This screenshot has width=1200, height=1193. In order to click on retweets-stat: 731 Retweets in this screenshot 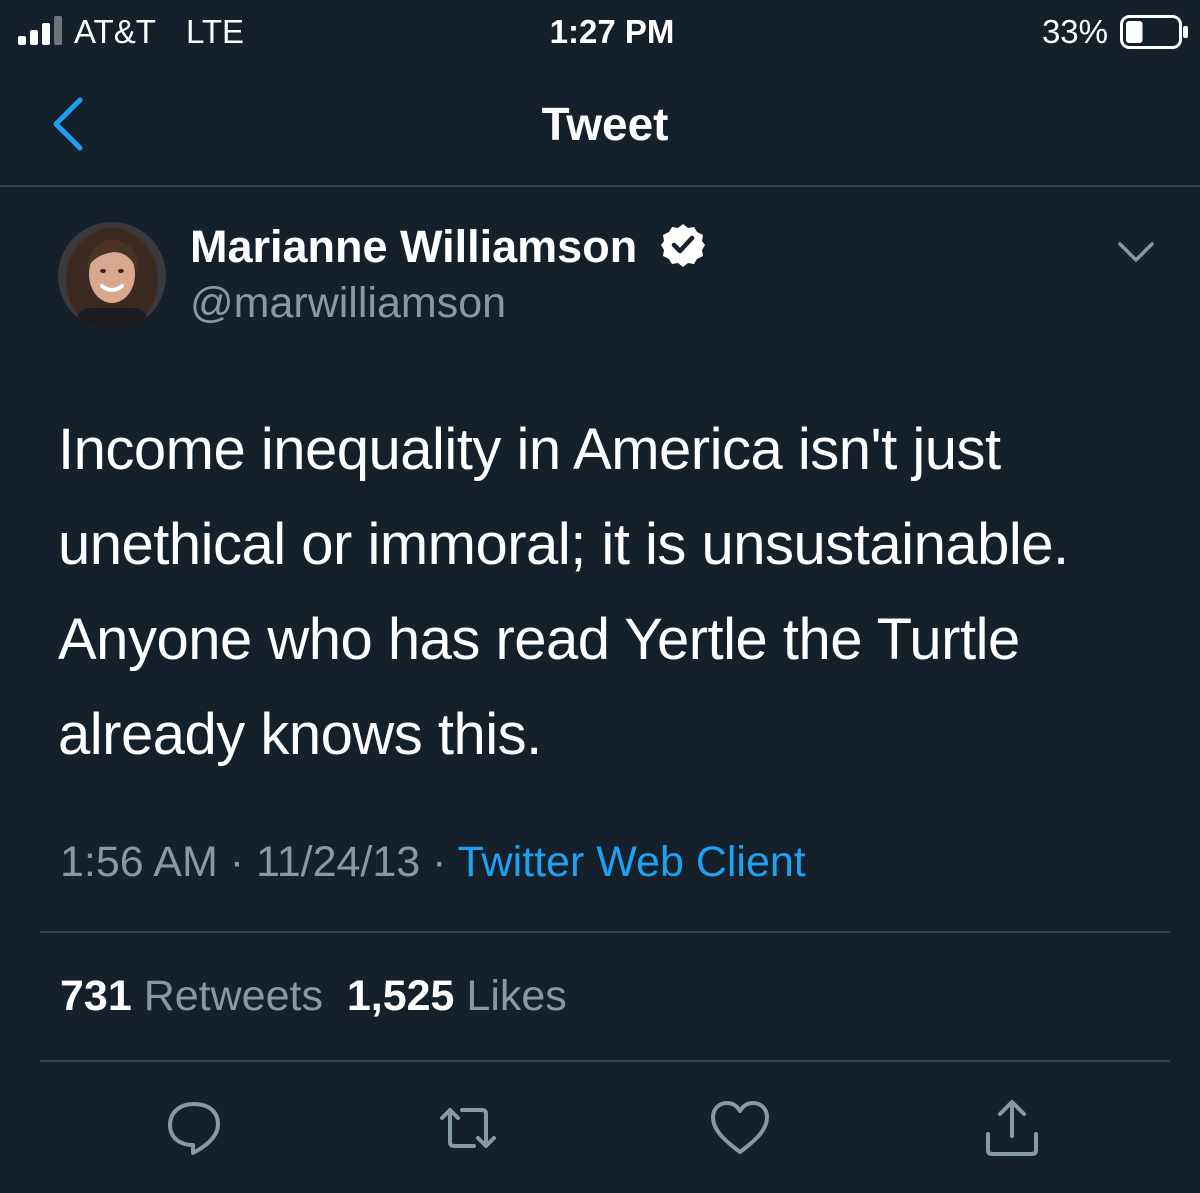, I will do `click(191, 996)`.